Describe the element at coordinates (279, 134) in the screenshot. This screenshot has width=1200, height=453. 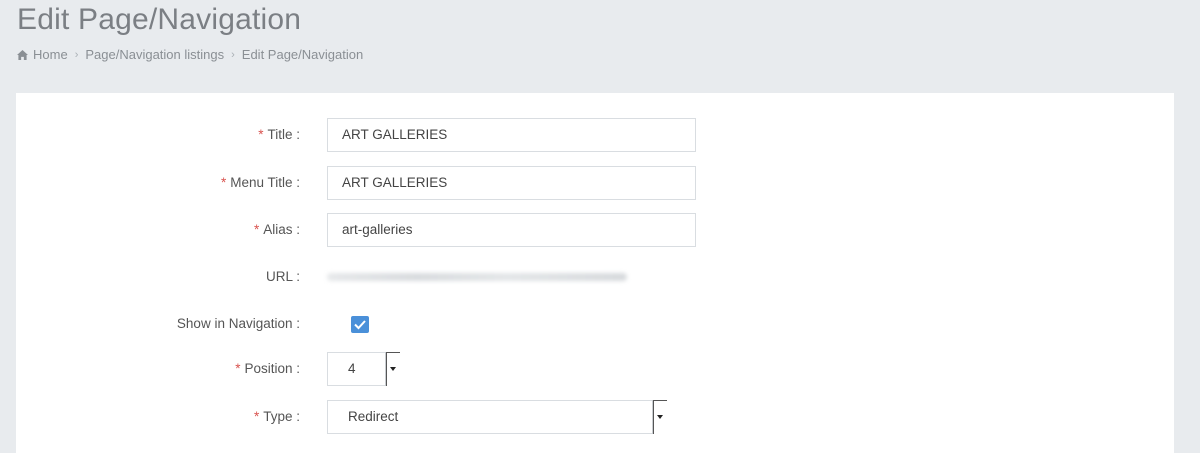
I see `title-label: * Title :` at that location.